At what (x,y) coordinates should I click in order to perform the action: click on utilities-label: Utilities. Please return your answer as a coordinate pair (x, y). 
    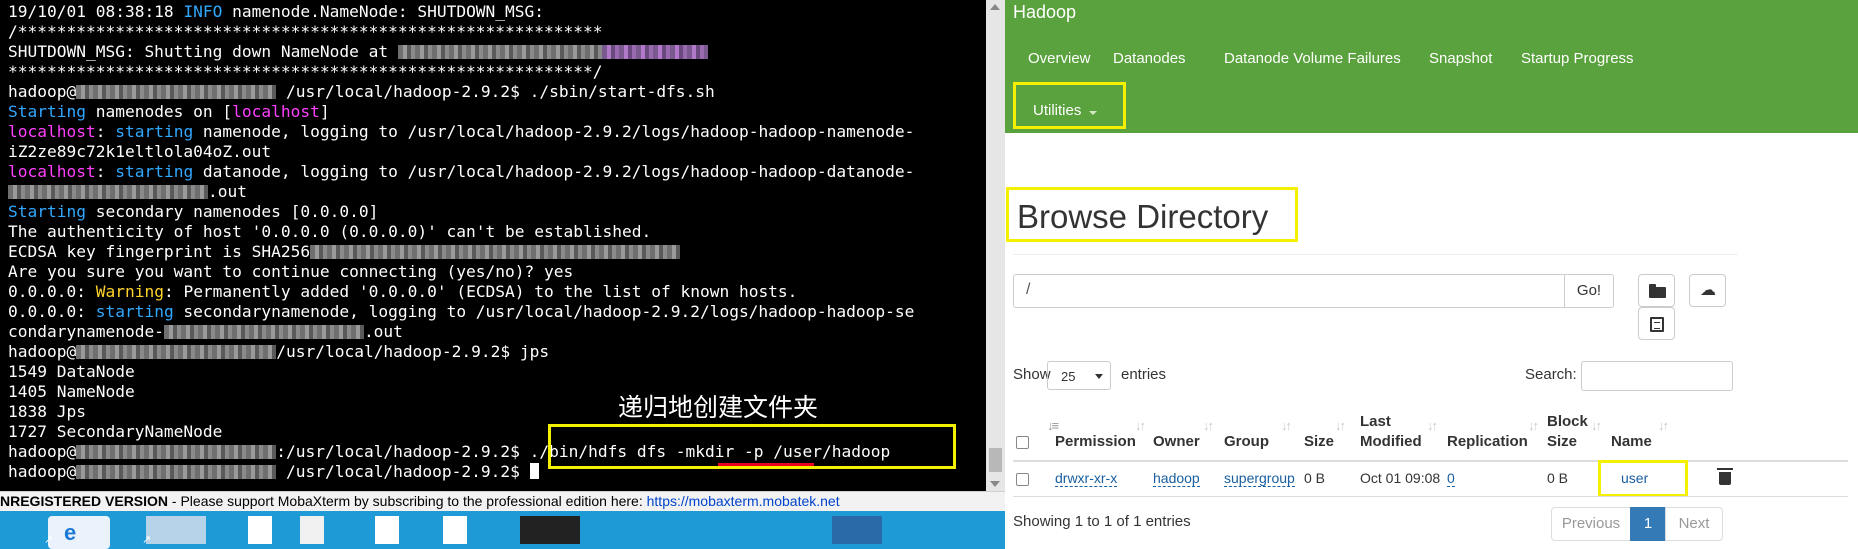
    Looking at the image, I should click on (1057, 110).